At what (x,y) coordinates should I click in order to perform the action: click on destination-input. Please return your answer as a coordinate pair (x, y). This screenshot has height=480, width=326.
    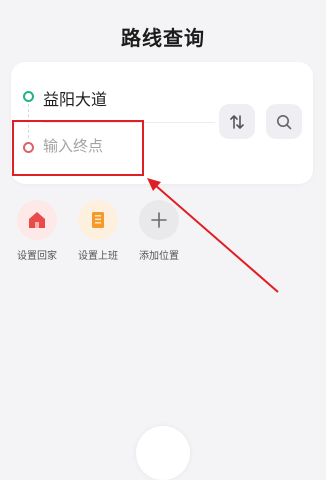
    Looking at the image, I should click on (98, 146).